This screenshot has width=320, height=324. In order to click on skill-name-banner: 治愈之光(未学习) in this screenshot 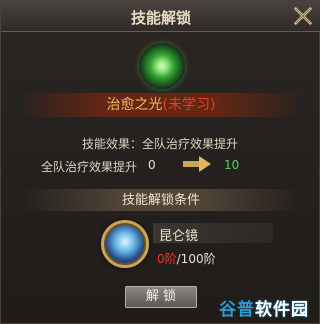, I will do `click(161, 105)`.